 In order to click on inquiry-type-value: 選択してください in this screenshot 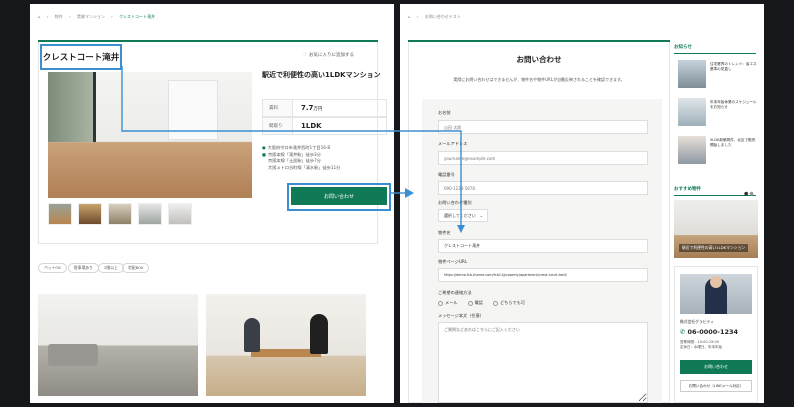, I will do `click(460, 215)`.